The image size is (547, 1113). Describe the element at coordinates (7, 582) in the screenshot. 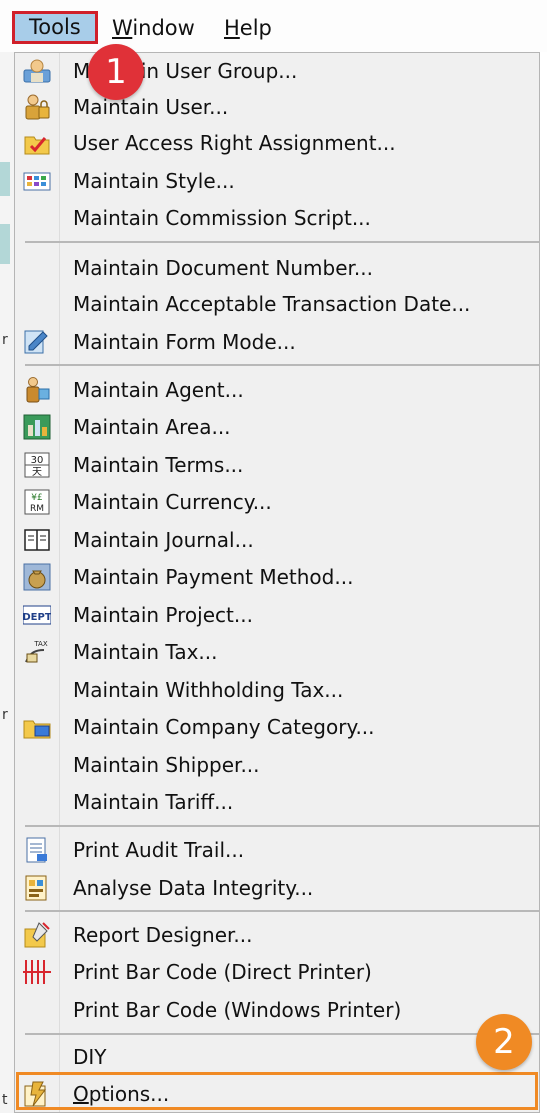

I see `background-window-edge: r r t` at that location.